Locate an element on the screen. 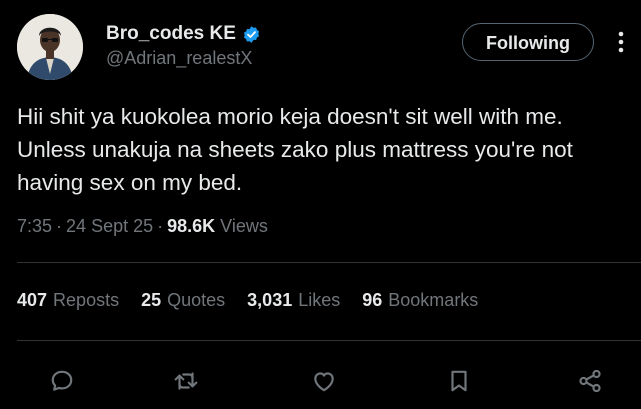  verified-badge-icon is located at coordinates (251, 34).